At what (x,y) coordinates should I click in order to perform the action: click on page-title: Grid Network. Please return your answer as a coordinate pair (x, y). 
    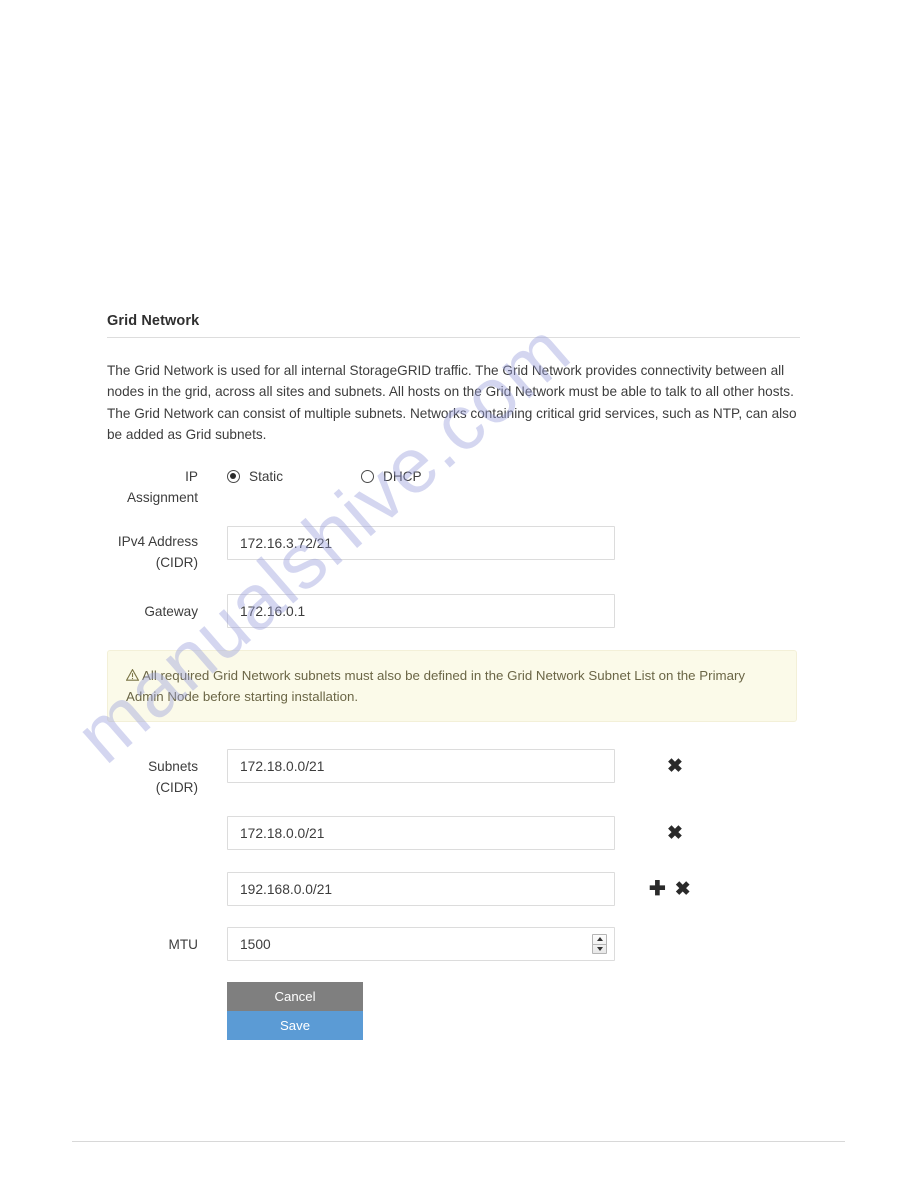
    Looking at the image, I should click on (453, 325).